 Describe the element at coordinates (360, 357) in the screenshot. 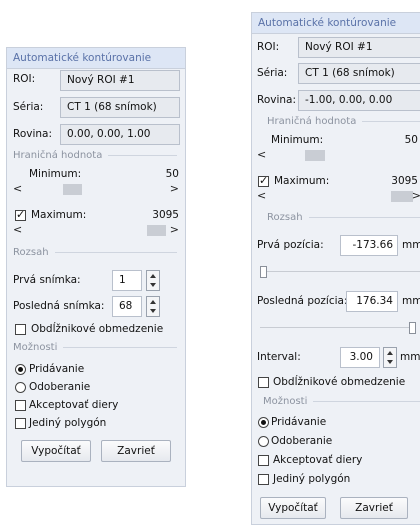

I see `interval-input: 3.00` at that location.